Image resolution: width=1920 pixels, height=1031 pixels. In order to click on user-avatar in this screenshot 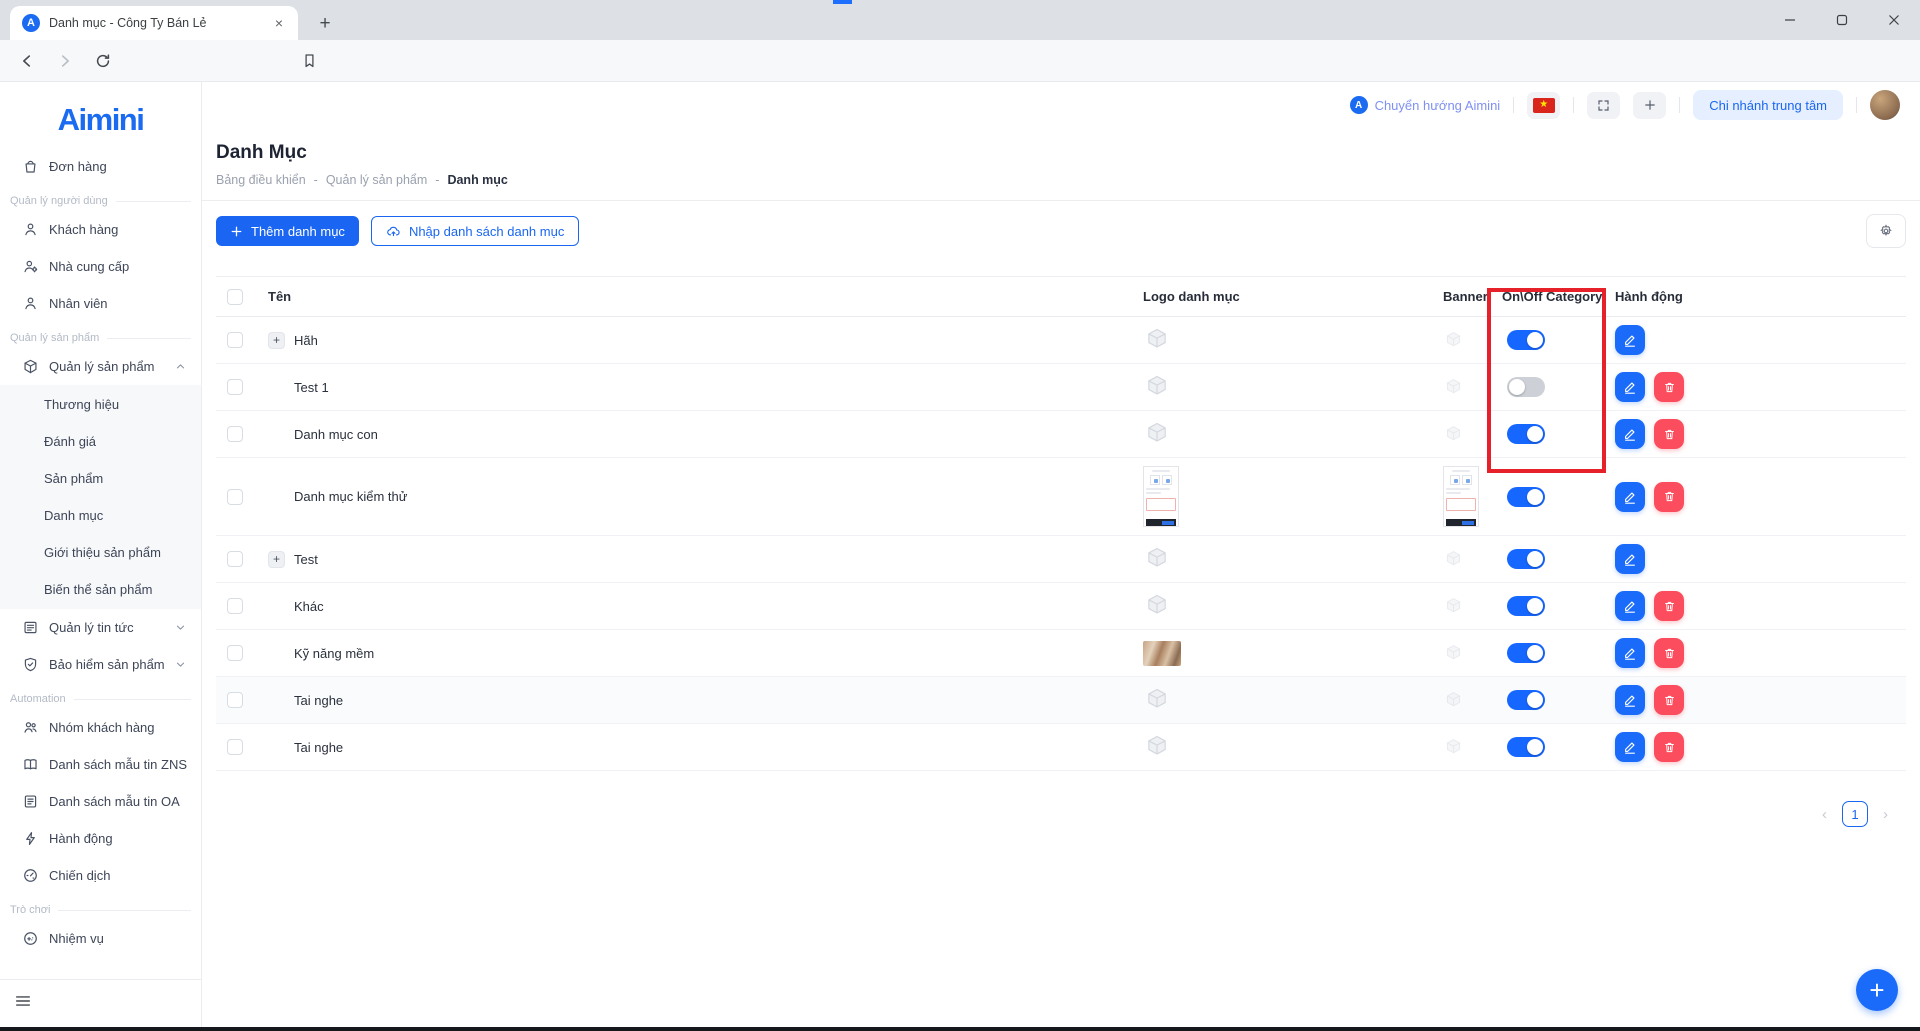, I will do `click(1885, 105)`.